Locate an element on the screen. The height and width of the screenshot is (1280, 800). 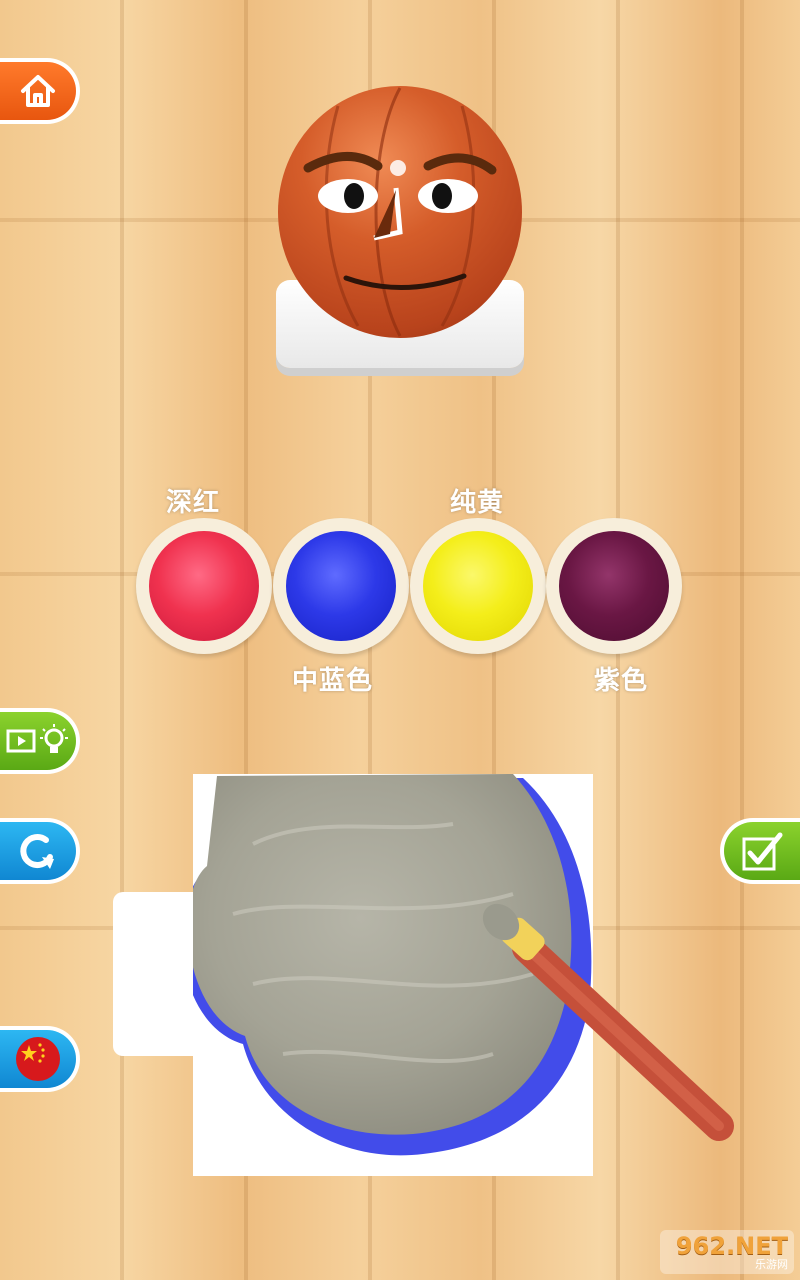
paint-brush is located at coordinates (608, 1022).